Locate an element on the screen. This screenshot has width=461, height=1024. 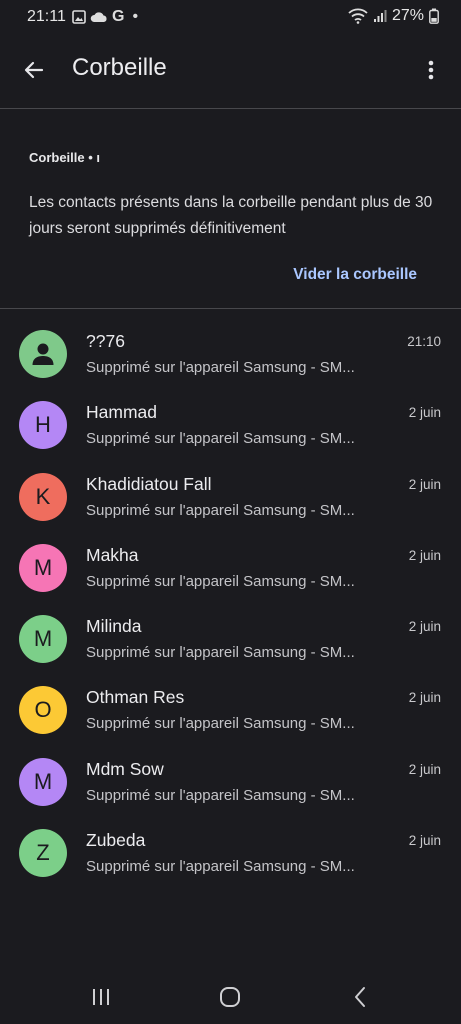
recents-icon is located at coordinates (101, 997).